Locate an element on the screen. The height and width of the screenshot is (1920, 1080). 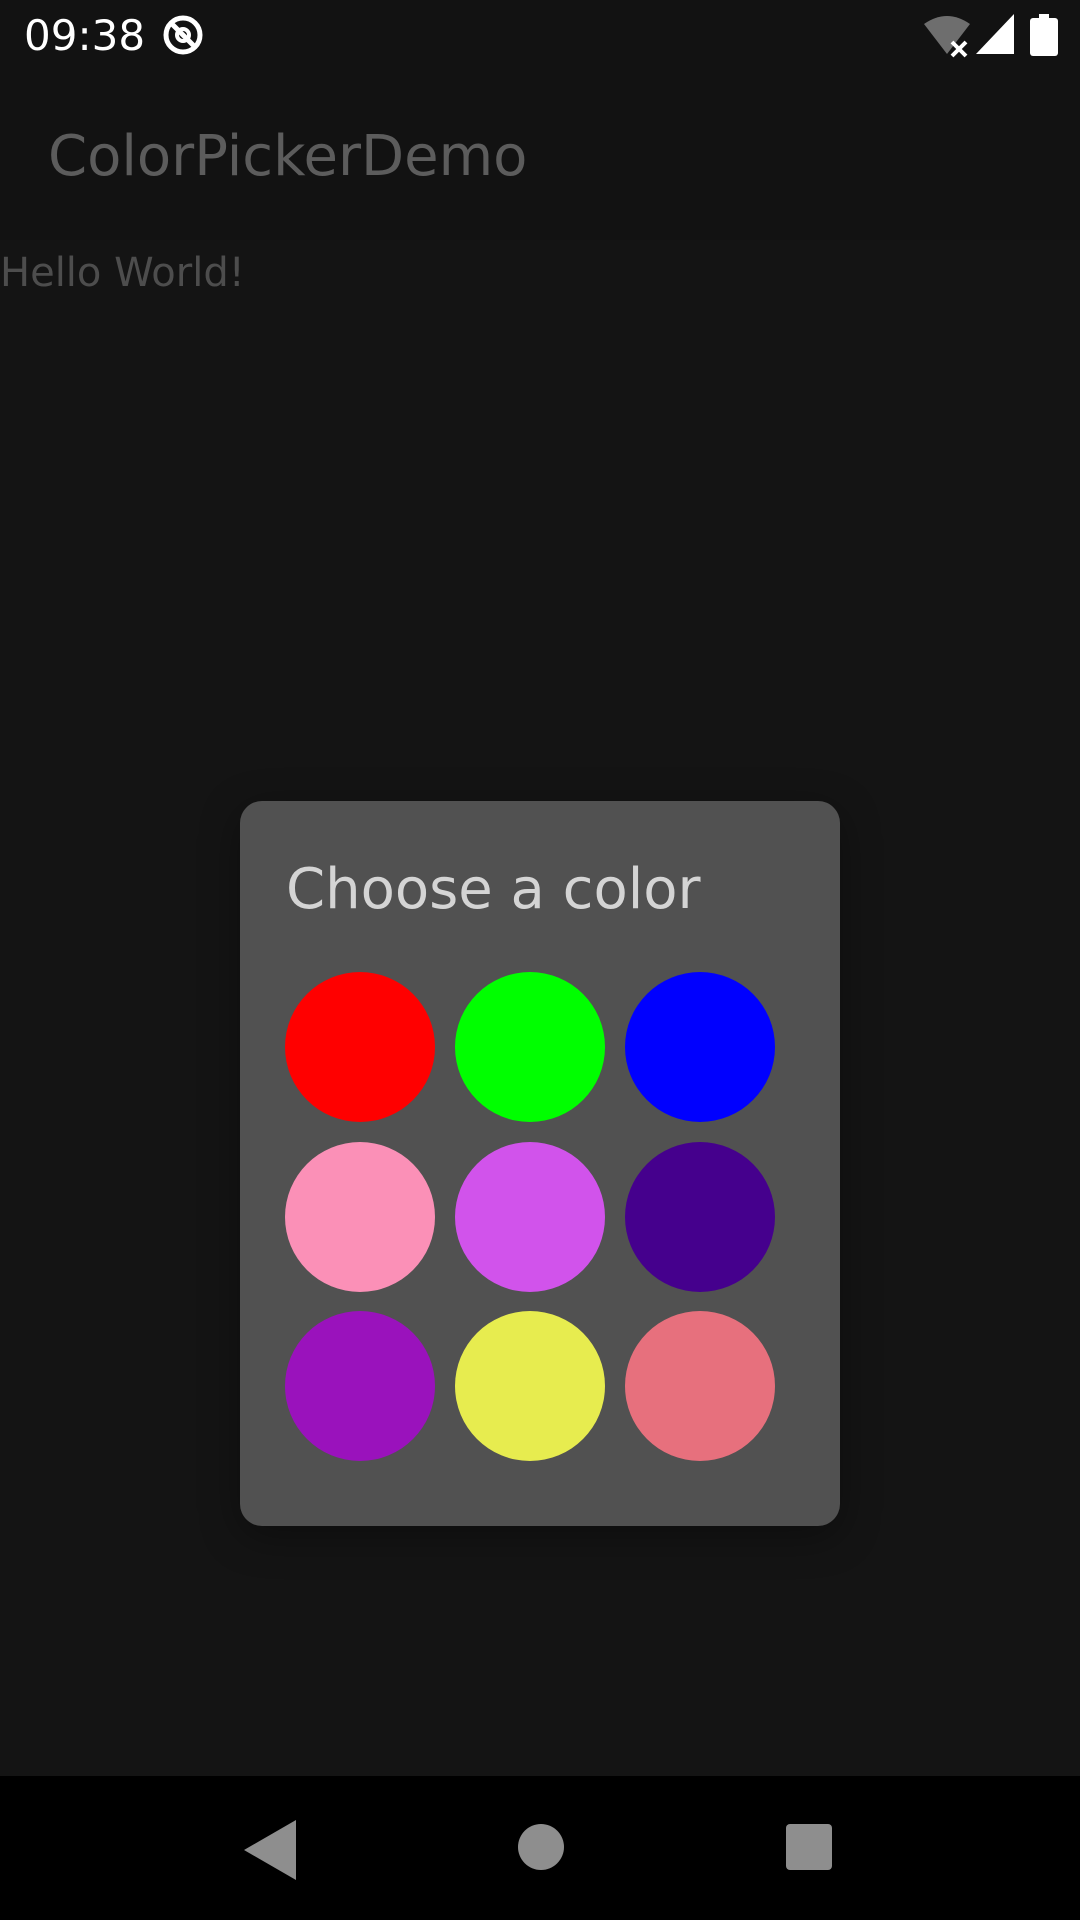
home-icon is located at coordinates (541, 1847).